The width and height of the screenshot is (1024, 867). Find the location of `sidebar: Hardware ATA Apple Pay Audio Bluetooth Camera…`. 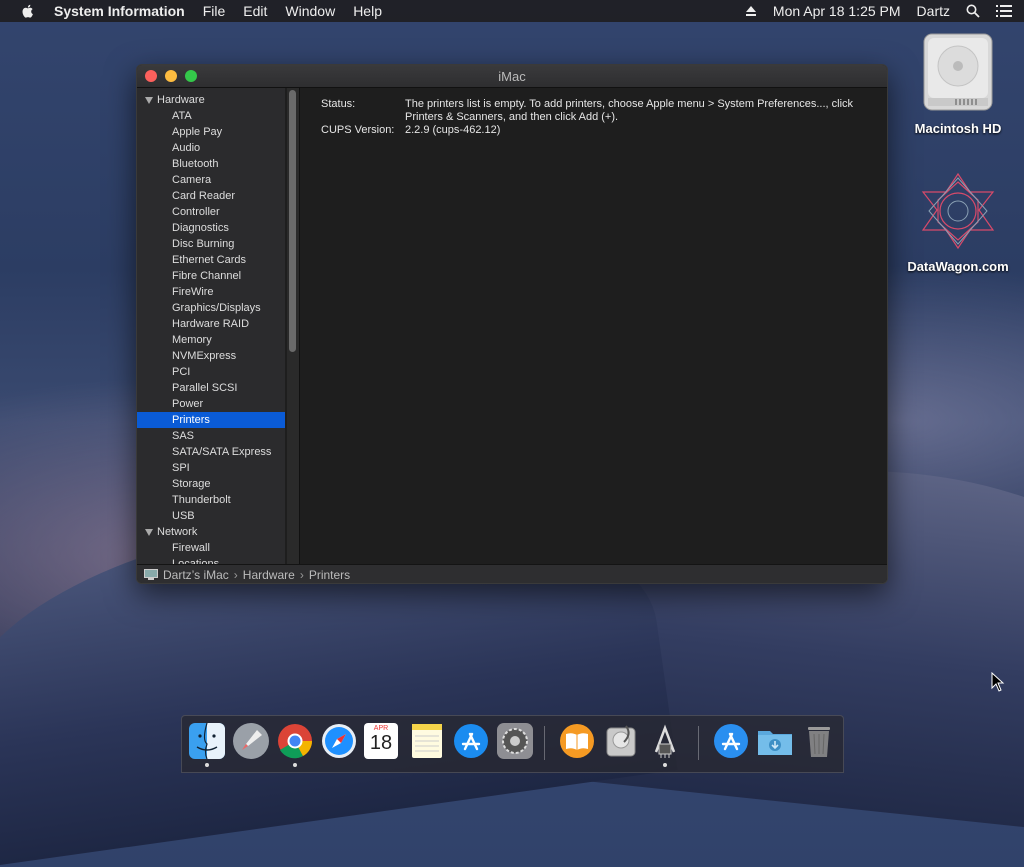

sidebar: Hardware ATA Apple Pay Audio Bluetooth Camera… is located at coordinates (211, 326).